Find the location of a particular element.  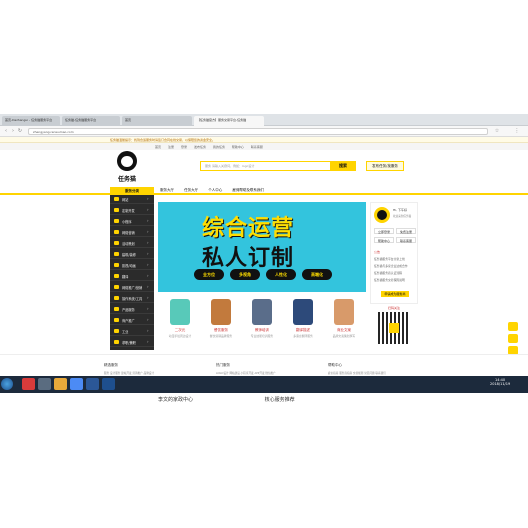

taskbar-clock: 14:40 2018/11/19 is located at coordinates (500, 382).